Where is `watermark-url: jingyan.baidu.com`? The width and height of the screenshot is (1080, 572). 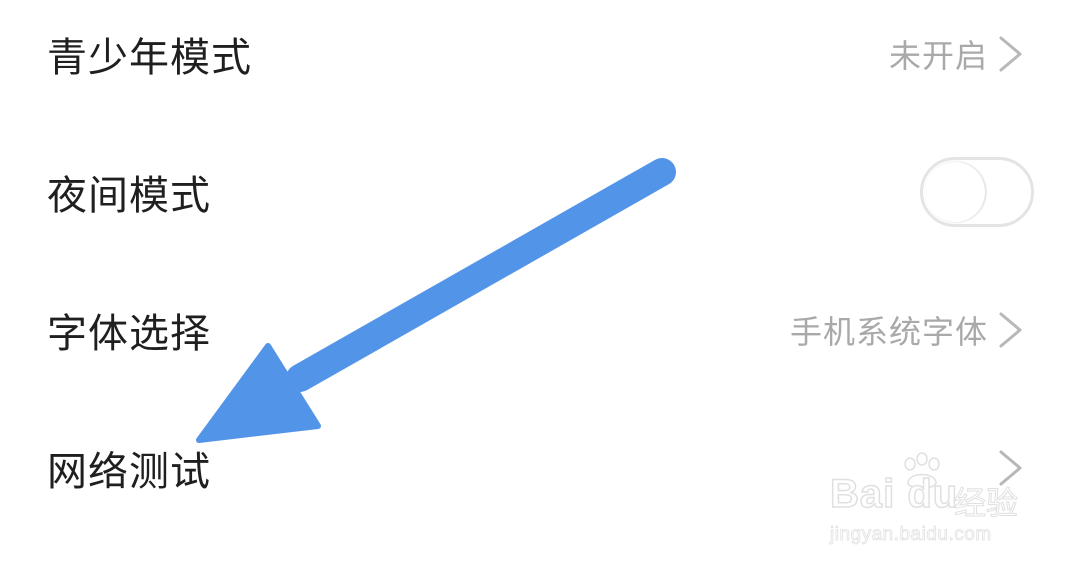 watermark-url: jingyan.baidu.com is located at coordinates (911, 535).